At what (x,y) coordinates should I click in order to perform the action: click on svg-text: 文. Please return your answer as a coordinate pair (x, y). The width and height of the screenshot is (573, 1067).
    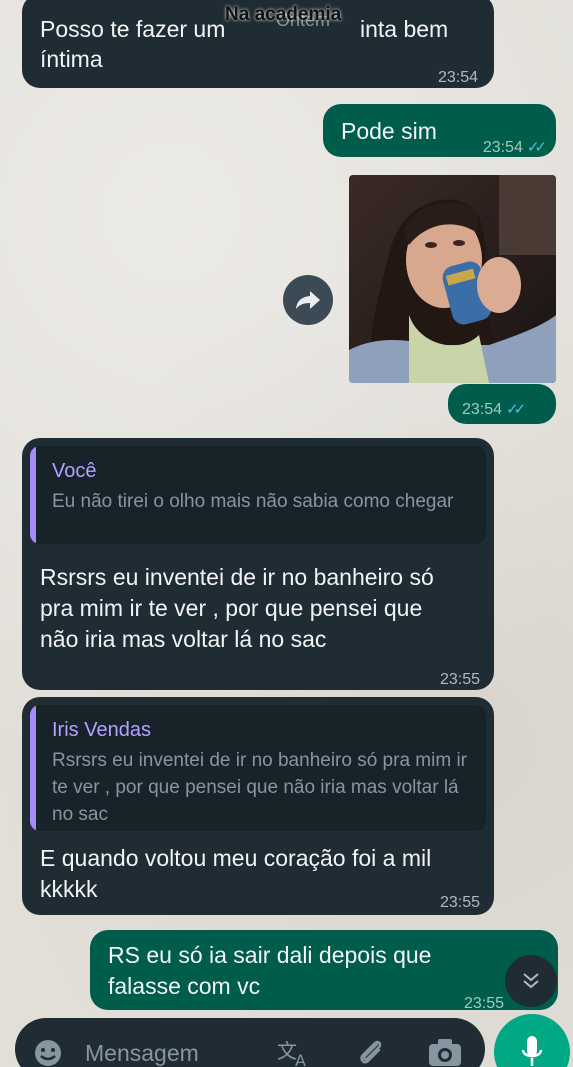
    Looking at the image, I should click on (287, 1051).